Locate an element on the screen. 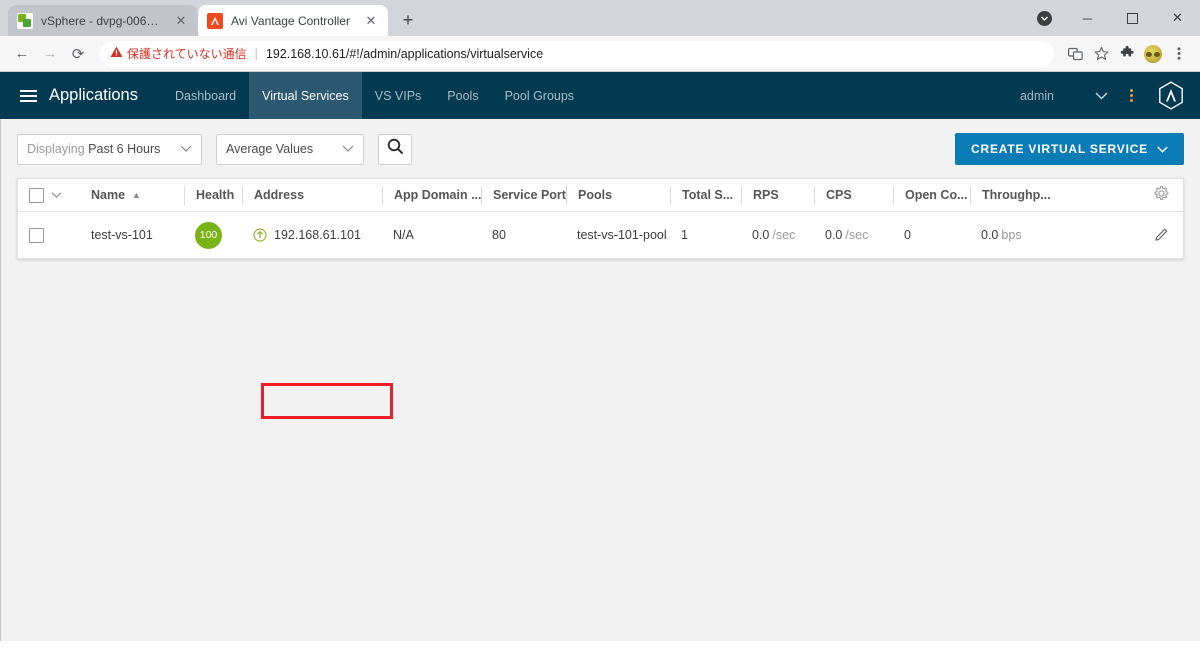 Image resolution: width=1200 pixels, height=652 pixels. nav-item-pools: Pools is located at coordinates (462, 95).